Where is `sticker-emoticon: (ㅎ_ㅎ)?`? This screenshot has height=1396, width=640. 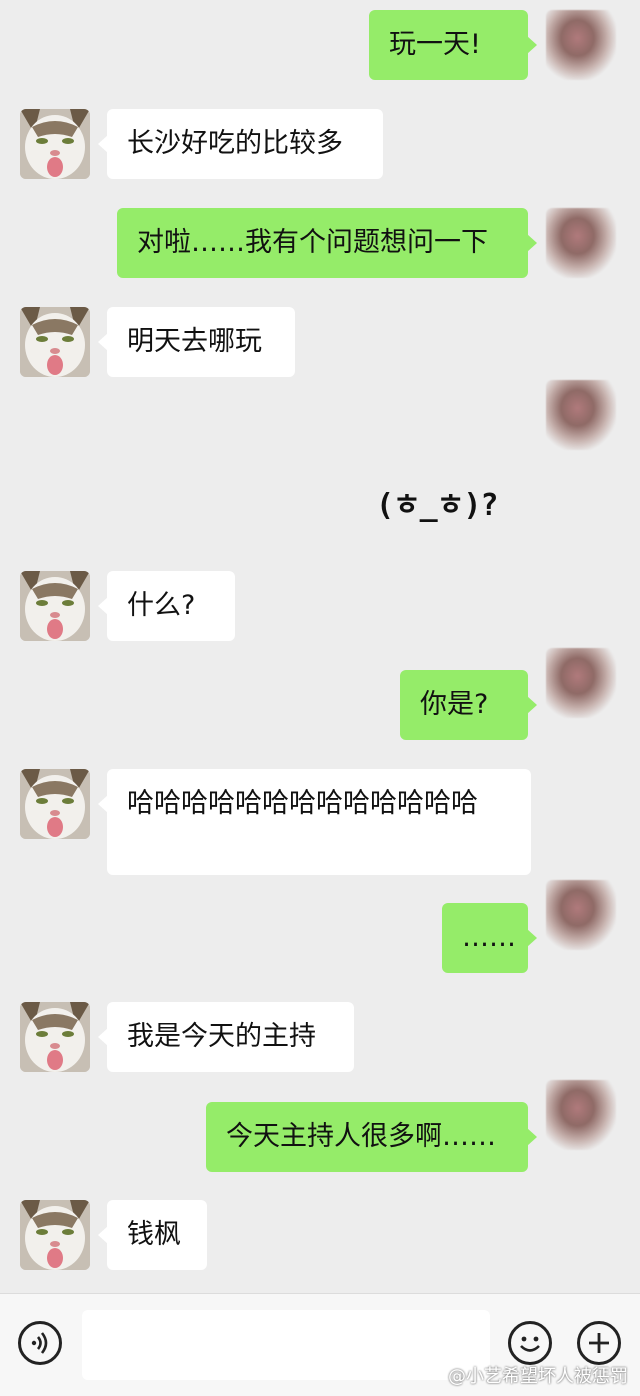 sticker-emoticon: (ㅎ_ㅎ)? is located at coordinates (437, 502).